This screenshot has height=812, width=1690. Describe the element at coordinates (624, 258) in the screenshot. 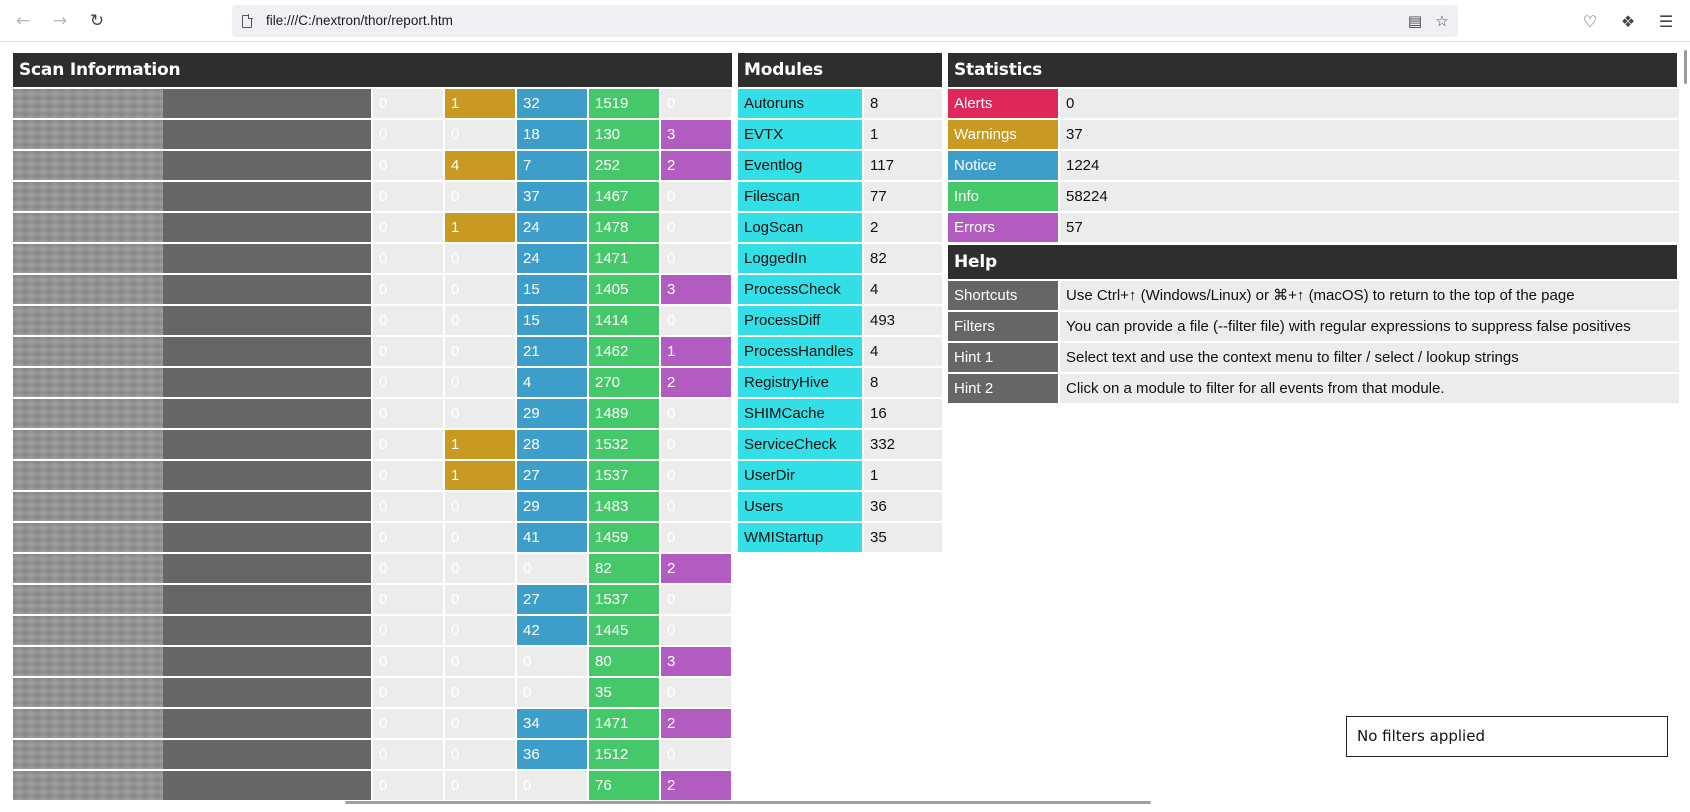

I see `scan-infos-count: 1471` at that location.